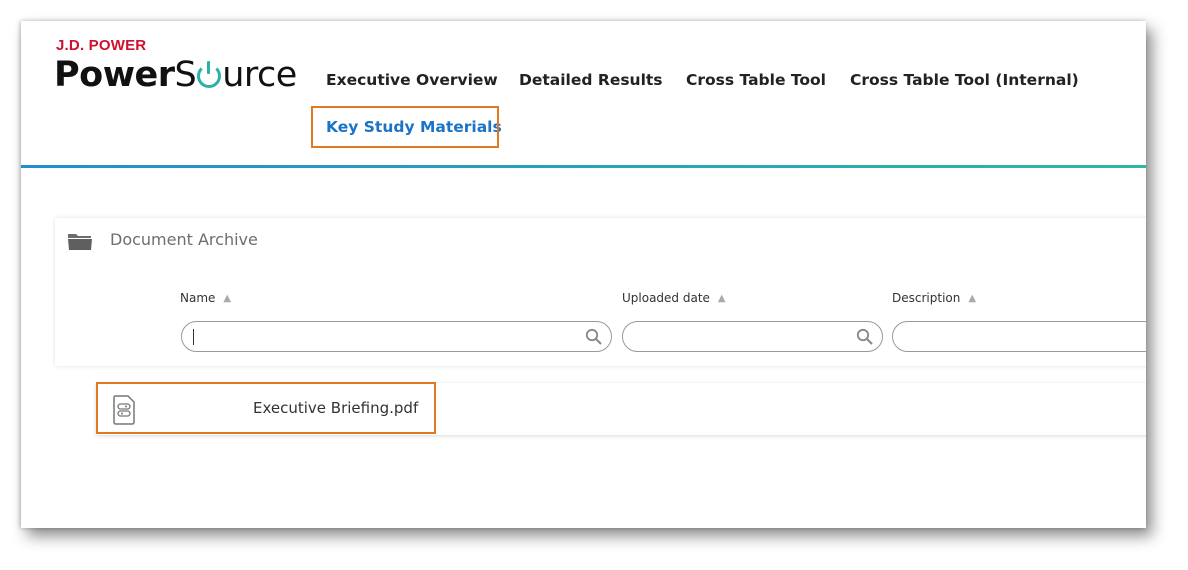 The image size is (1188, 570). I want to click on header-divider, so click(583, 166).